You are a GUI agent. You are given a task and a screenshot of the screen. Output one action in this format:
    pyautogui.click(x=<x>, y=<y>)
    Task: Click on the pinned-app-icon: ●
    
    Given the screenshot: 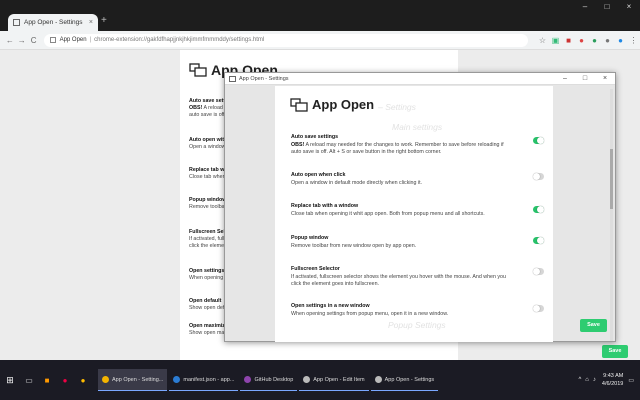 What is the action you would take?
    pyautogui.click(x=65, y=380)
    